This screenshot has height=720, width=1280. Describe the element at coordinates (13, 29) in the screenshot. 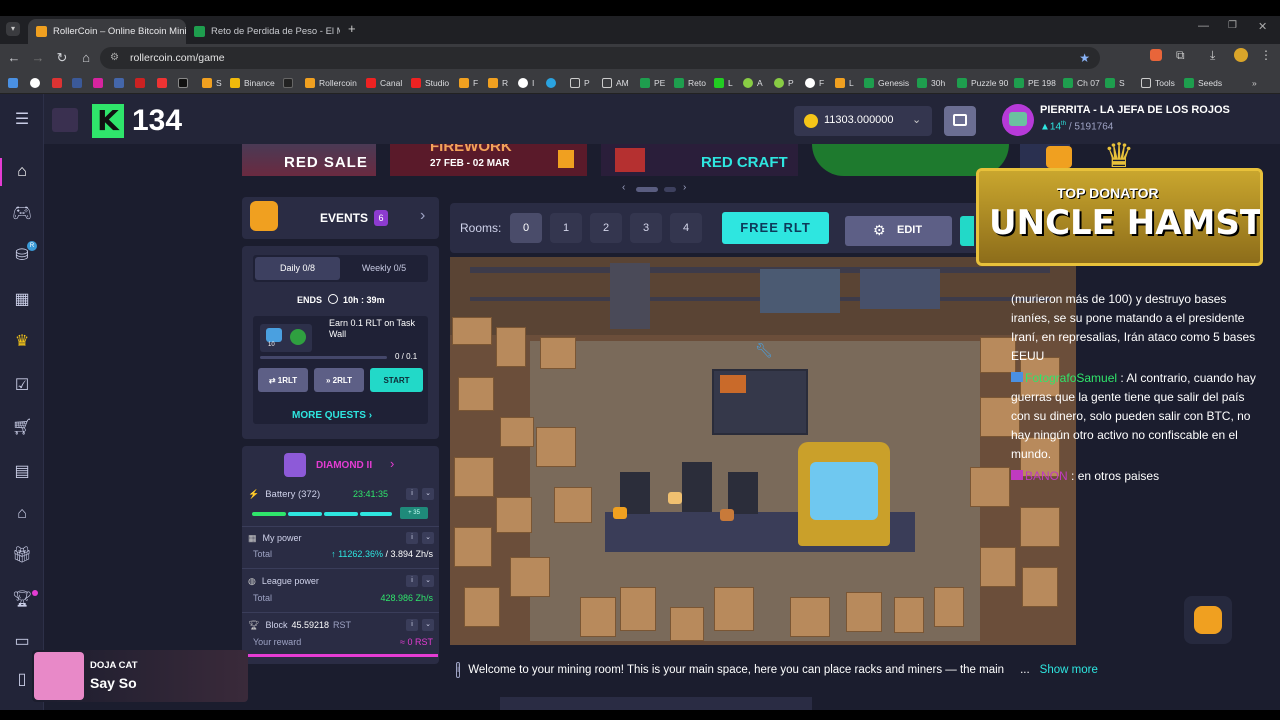

I see `tab-search-icon: ▾` at that location.